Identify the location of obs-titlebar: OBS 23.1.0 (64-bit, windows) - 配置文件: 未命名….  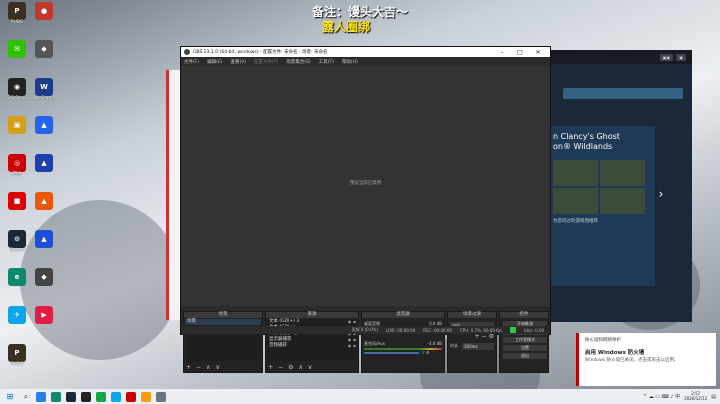
(365, 52).